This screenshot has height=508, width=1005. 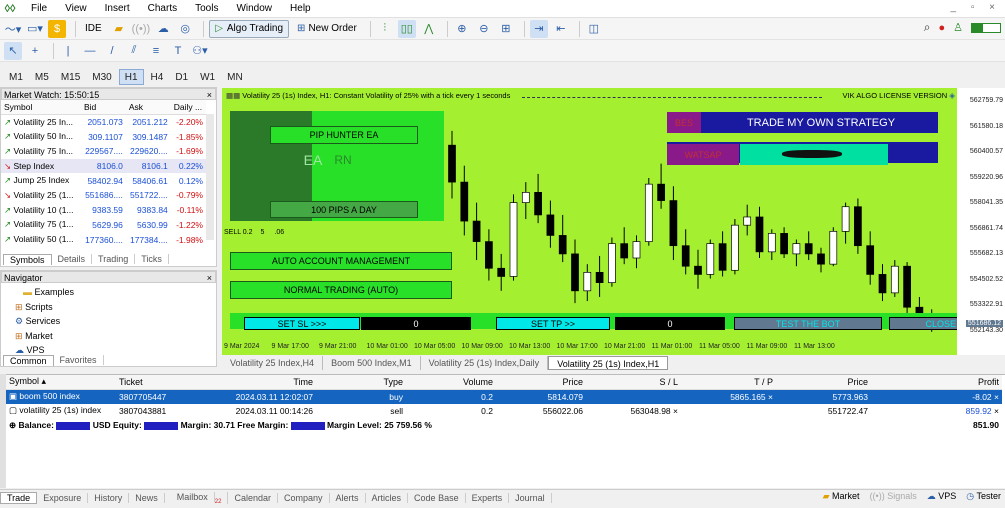 I want to click on timeframe-mn: MN, so click(x=235, y=77).